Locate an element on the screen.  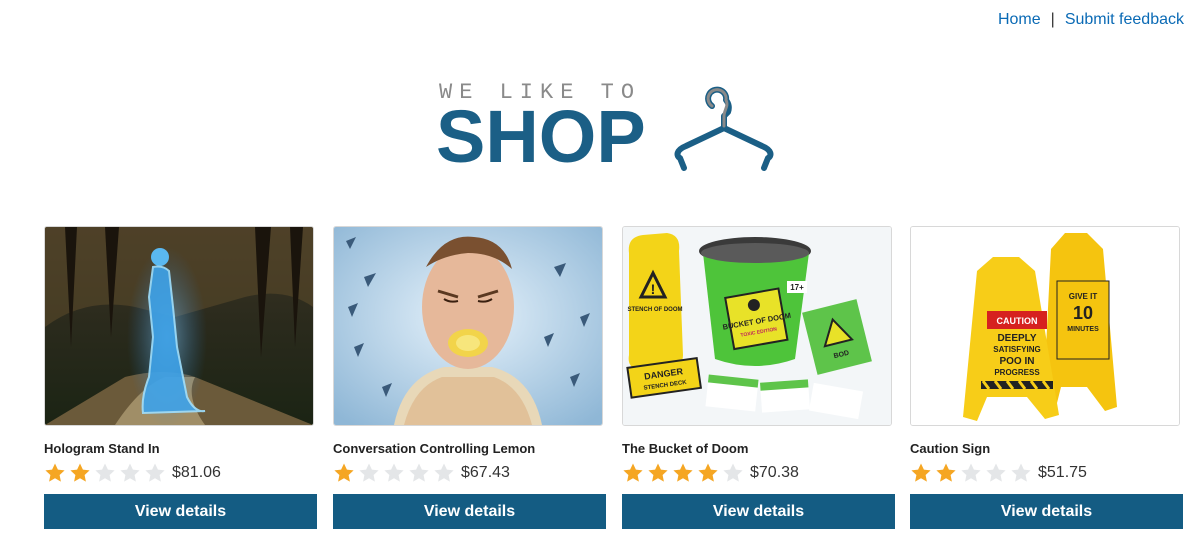
rating-row: $81.06 is located at coordinates (180, 473).